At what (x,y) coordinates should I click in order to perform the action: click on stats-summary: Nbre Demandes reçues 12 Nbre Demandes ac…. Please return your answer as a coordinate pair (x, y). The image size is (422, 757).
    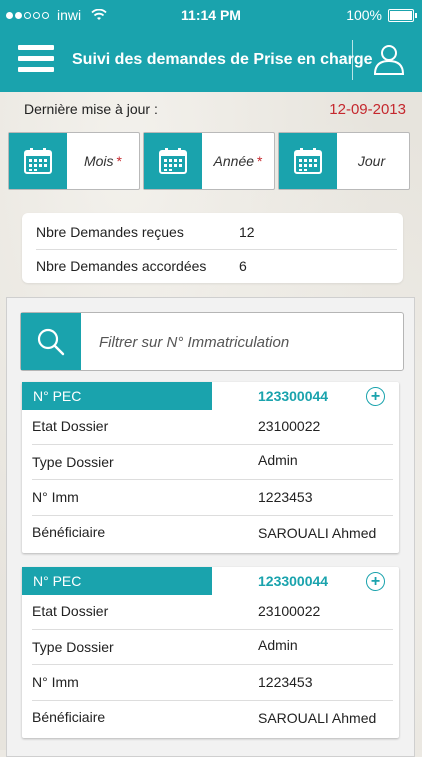
    Looking at the image, I should click on (212, 248).